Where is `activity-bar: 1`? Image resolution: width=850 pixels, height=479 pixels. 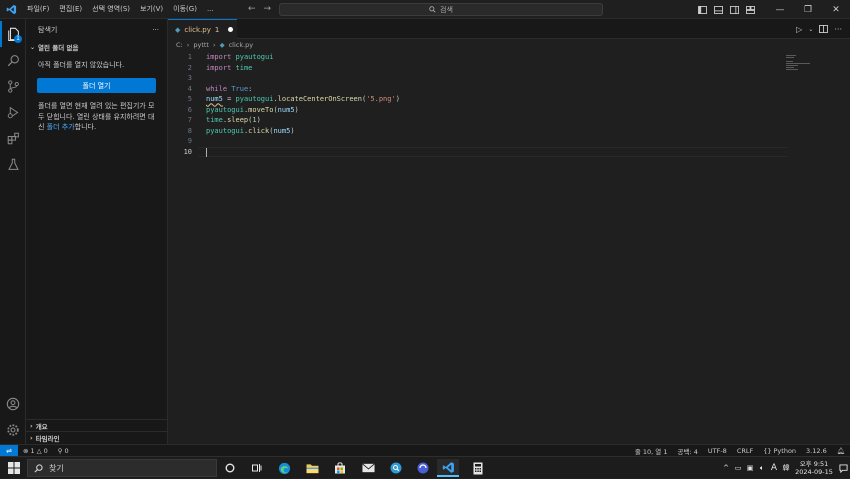
activity-bar: 1 is located at coordinates (13, 231).